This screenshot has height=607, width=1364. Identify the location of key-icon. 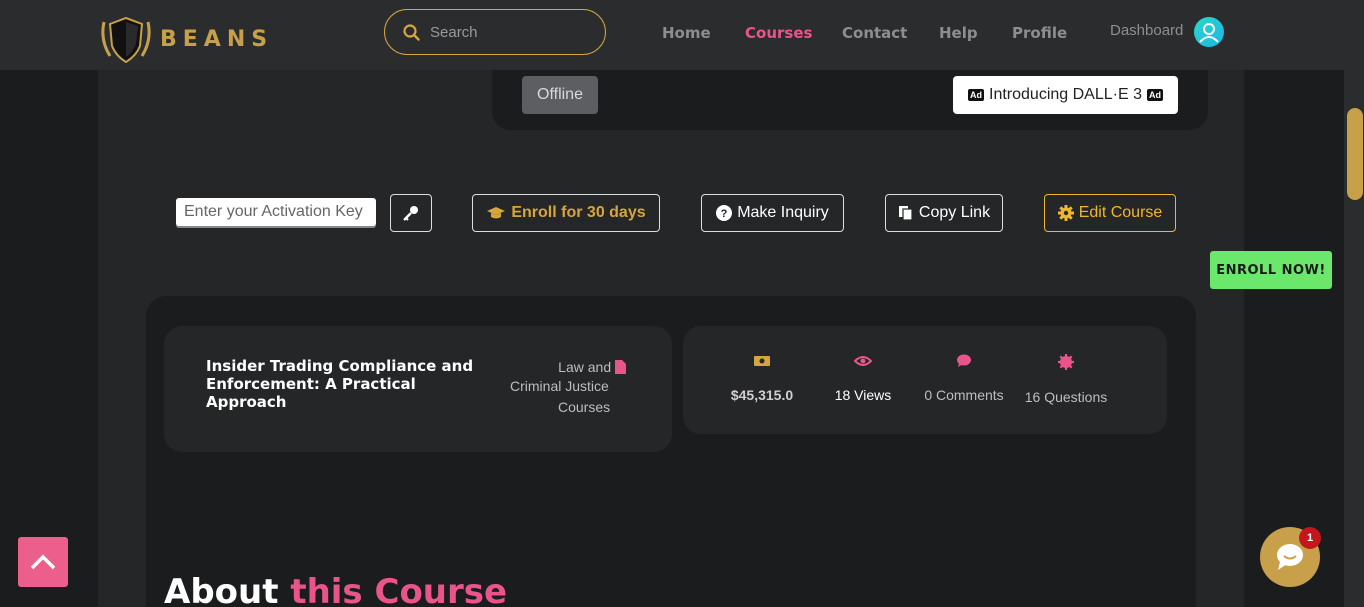
(410, 213).